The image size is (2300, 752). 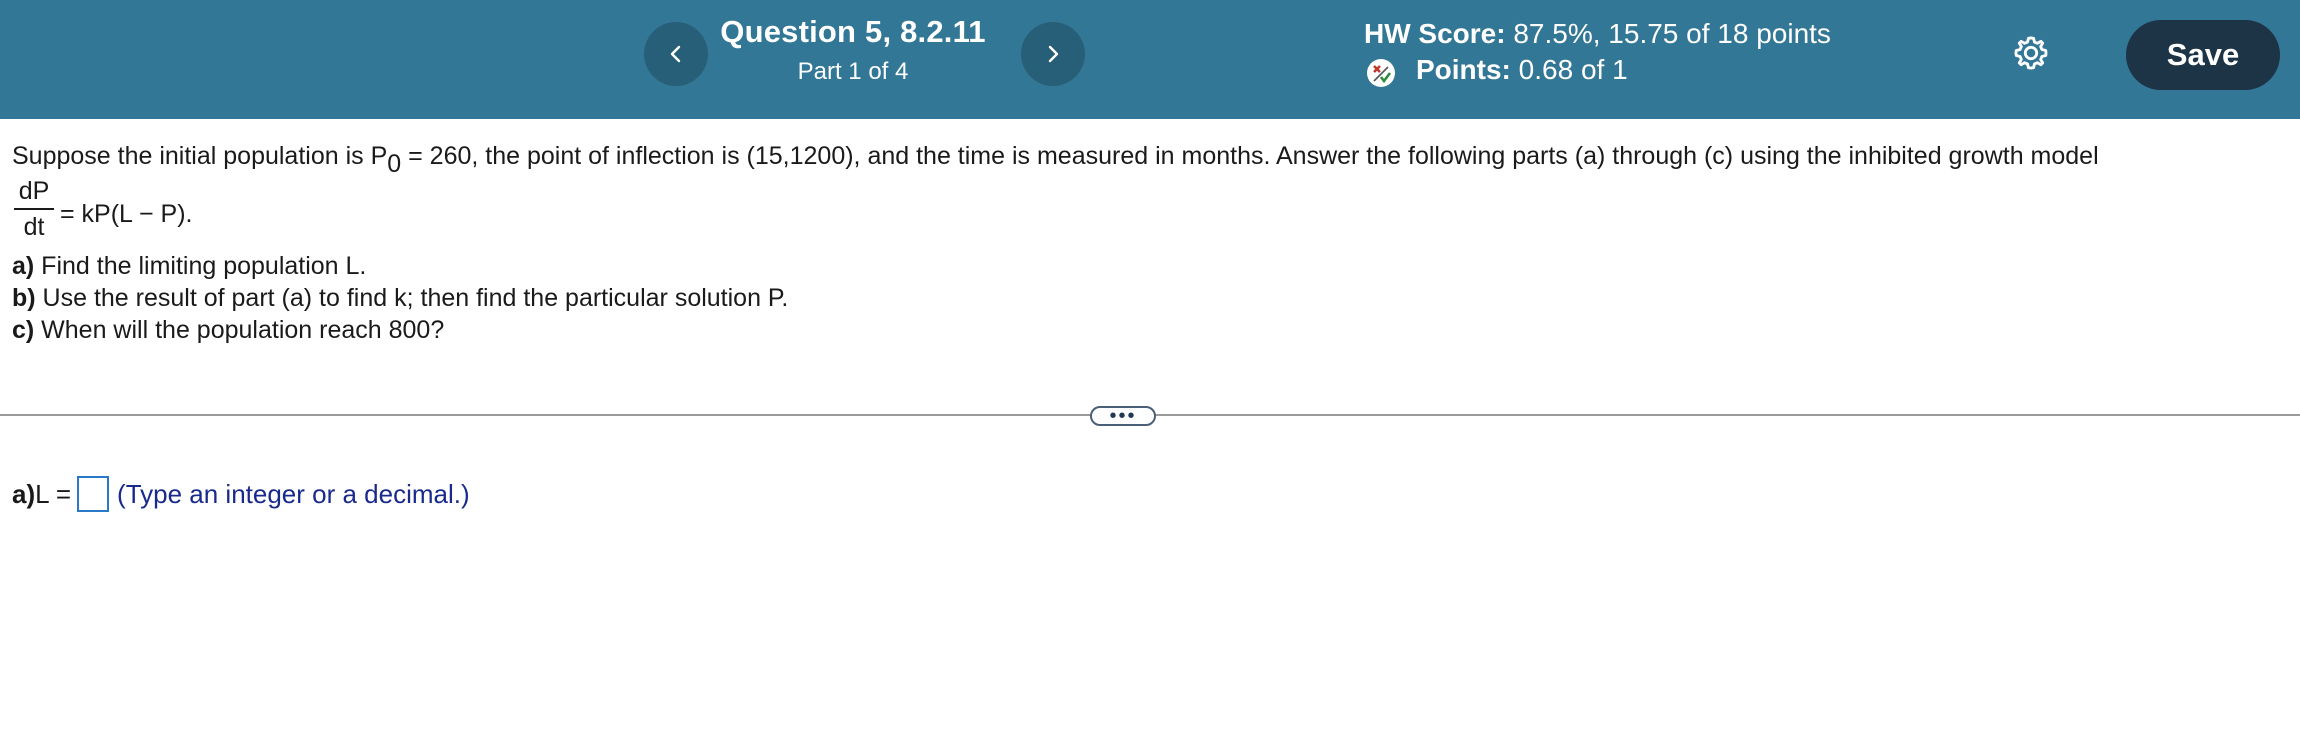 What do you see at coordinates (1381, 73) in the screenshot?
I see `partial-credit-icon` at bounding box center [1381, 73].